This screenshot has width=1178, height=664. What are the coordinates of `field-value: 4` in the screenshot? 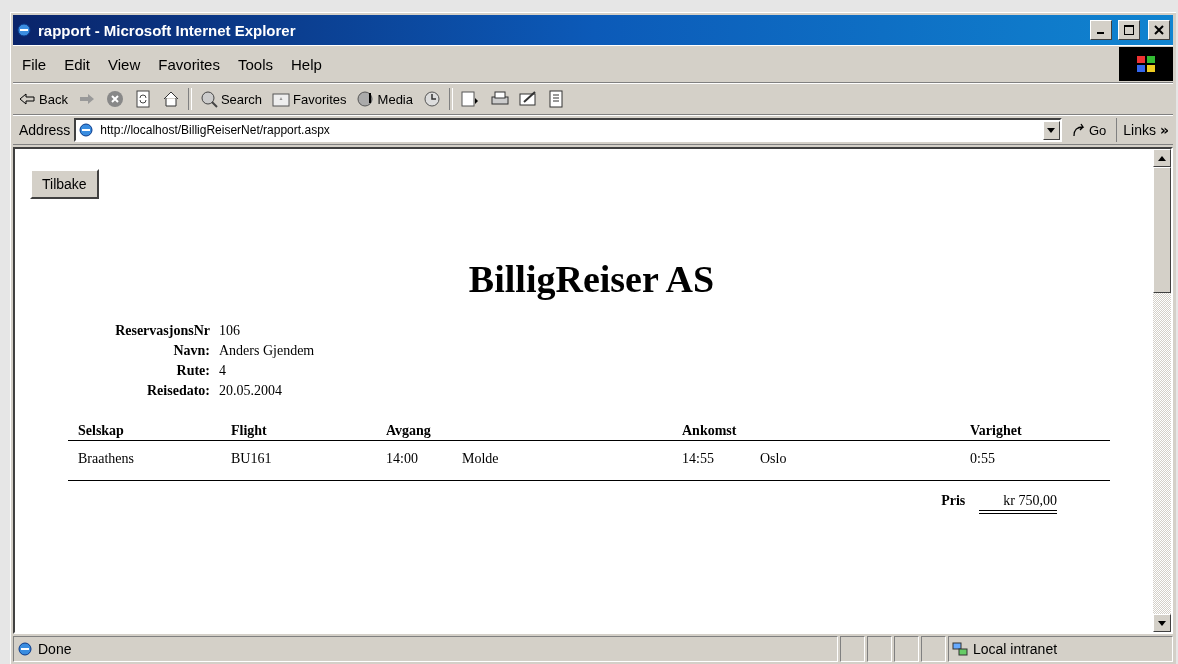 It's located at (222, 371).